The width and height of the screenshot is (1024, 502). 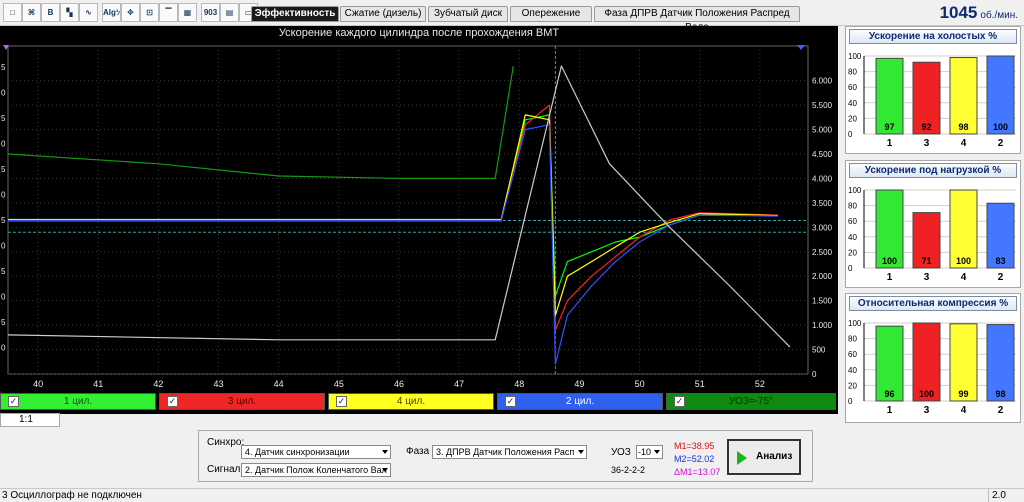 I want to click on panel-title: Относительная компрессия %, so click(x=933, y=303).